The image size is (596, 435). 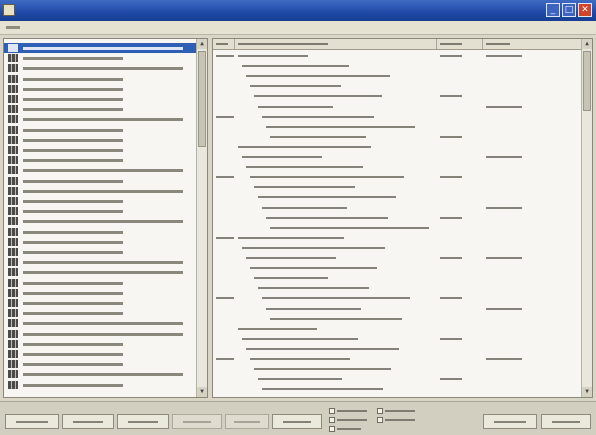 What do you see at coordinates (336, 44) in the screenshot?
I see `column-header-name` at bounding box center [336, 44].